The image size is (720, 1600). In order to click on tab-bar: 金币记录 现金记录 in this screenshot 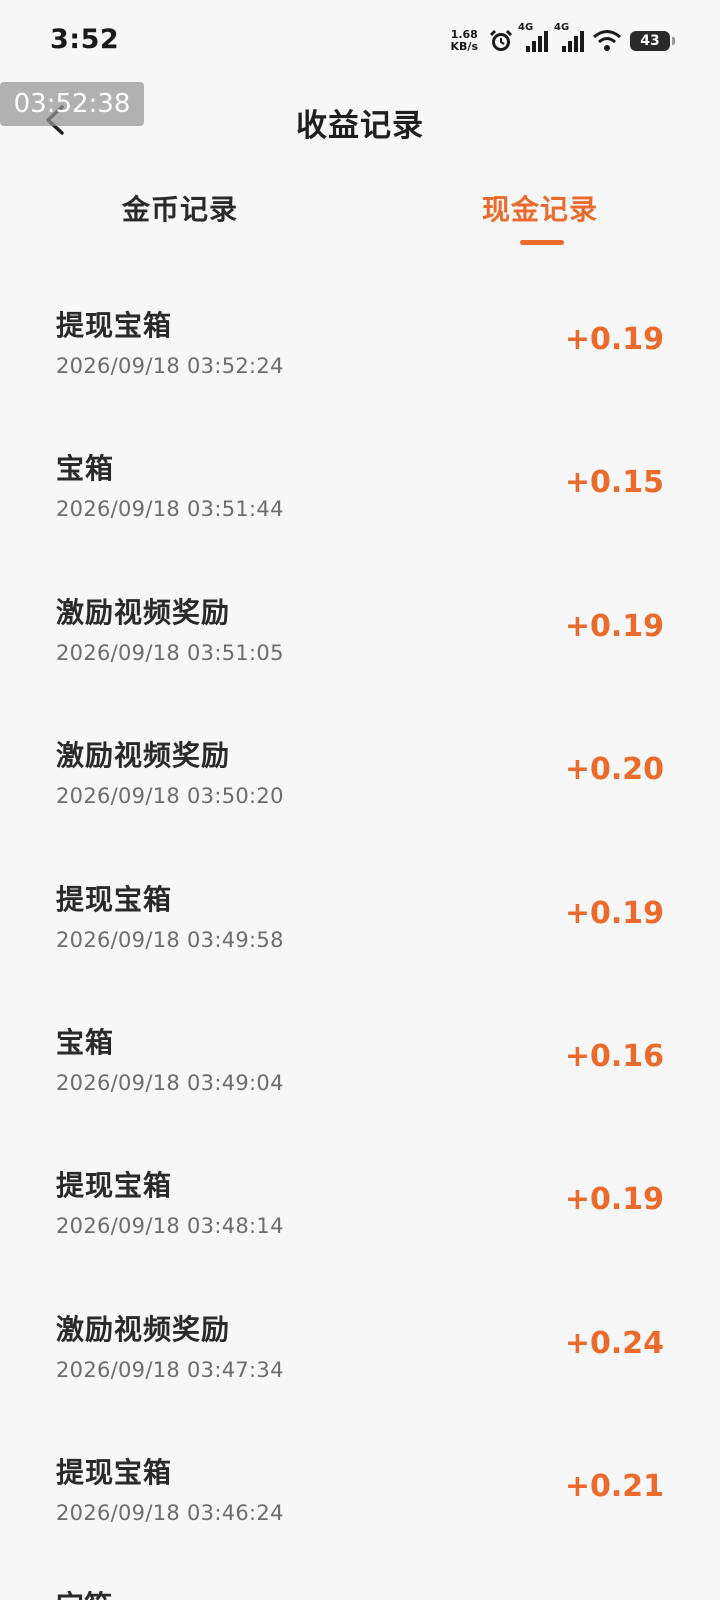, I will do `click(360, 223)`.